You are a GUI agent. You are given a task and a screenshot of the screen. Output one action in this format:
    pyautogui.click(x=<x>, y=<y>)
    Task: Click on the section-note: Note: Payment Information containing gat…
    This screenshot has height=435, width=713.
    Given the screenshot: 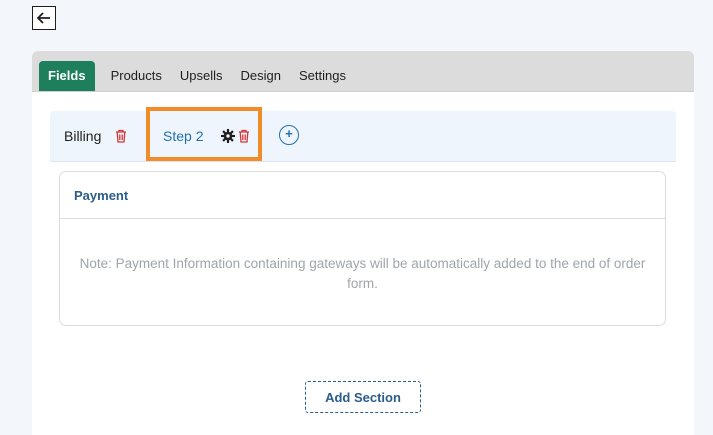 What is the action you would take?
    pyautogui.click(x=362, y=273)
    